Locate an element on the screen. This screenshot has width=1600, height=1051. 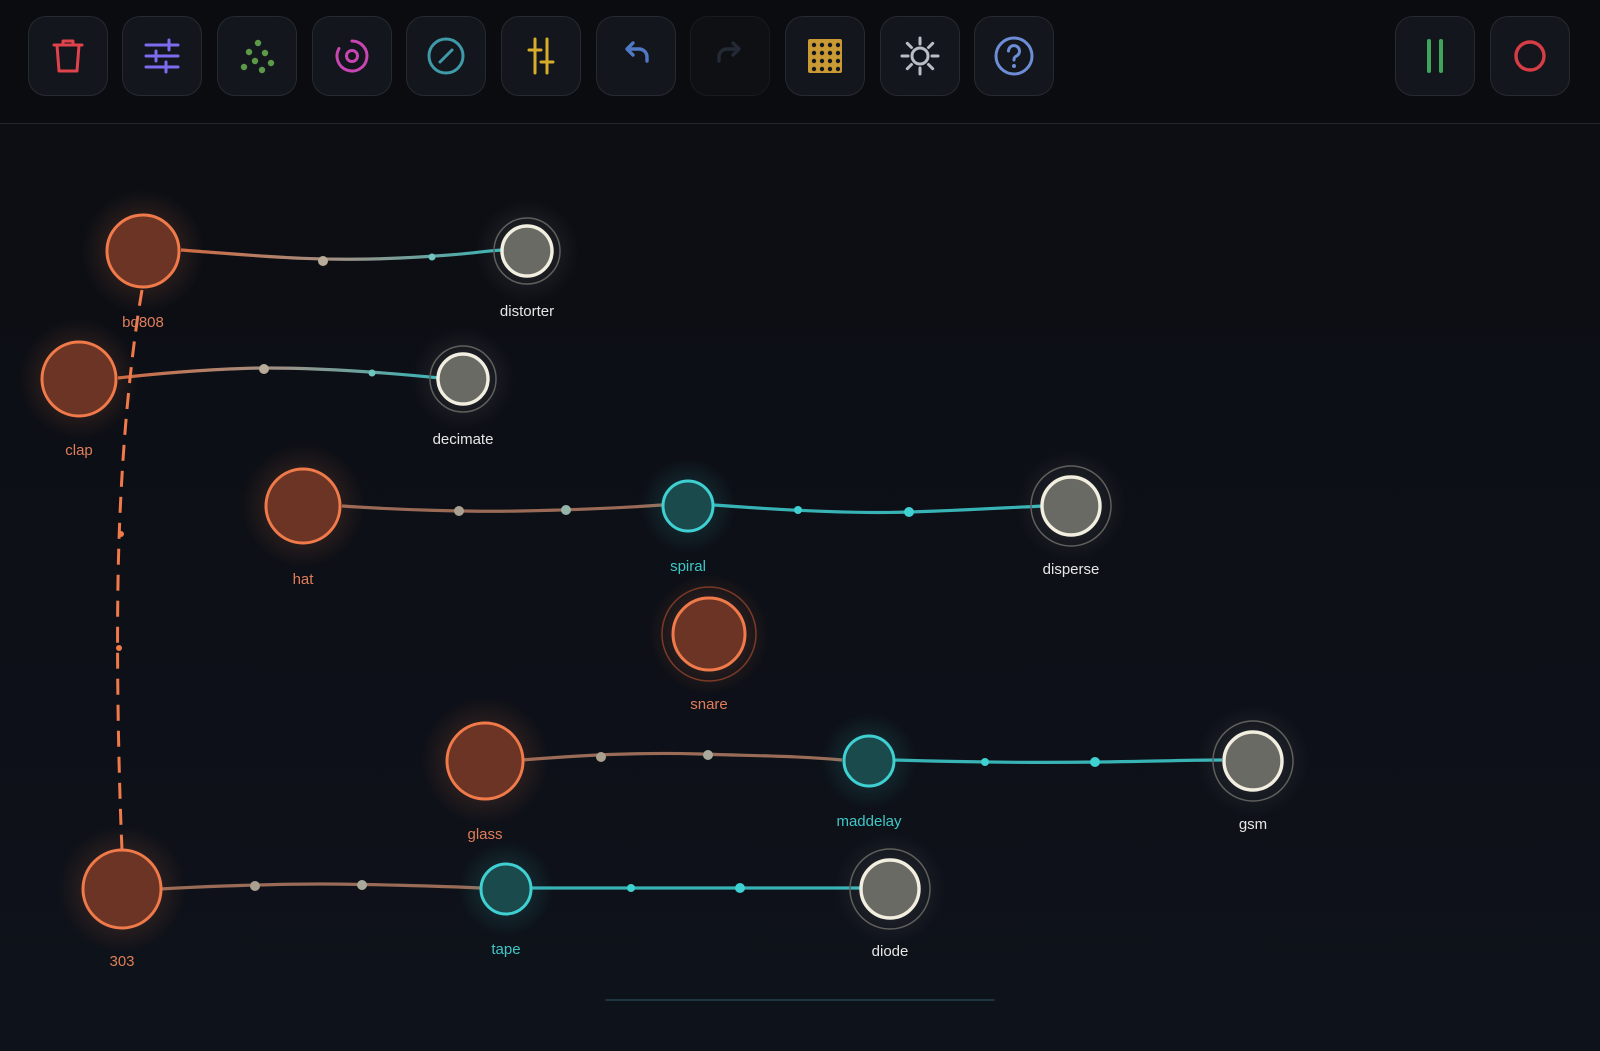
link-bd808-distorter is located at coordinates (341, 254).